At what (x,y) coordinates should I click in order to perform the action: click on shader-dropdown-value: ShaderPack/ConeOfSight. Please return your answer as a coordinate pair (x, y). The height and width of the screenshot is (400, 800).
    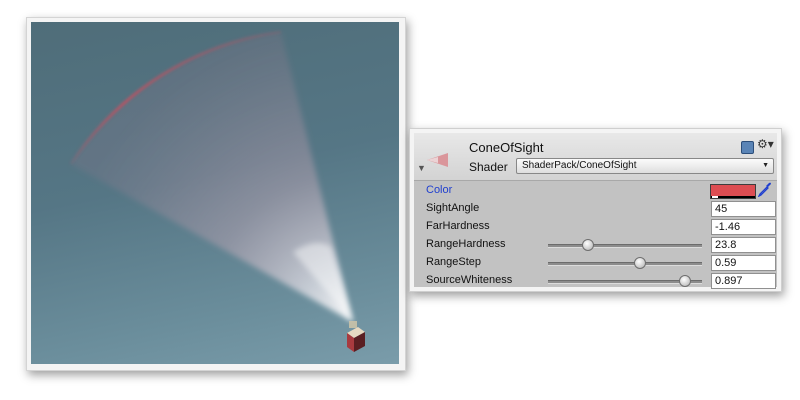
    Looking at the image, I should click on (579, 165).